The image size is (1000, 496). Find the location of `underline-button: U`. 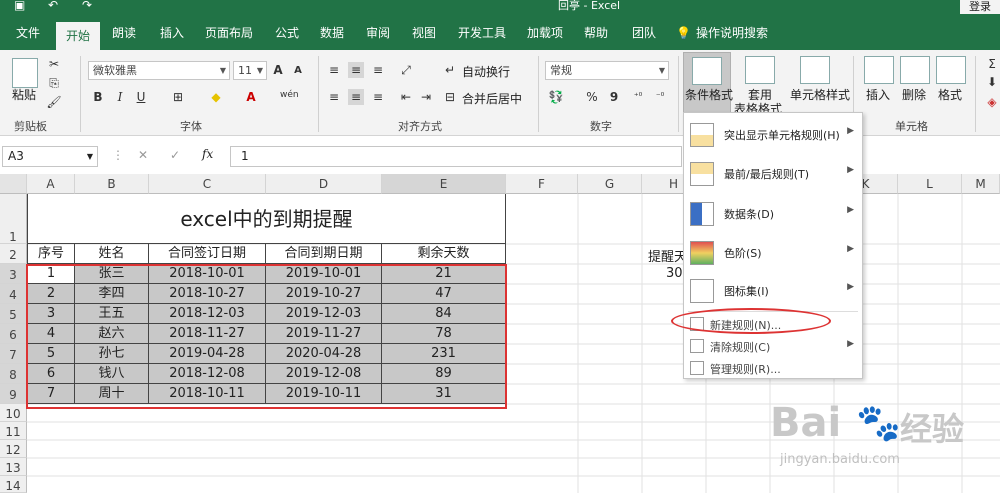

underline-button: U is located at coordinates (141, 97).